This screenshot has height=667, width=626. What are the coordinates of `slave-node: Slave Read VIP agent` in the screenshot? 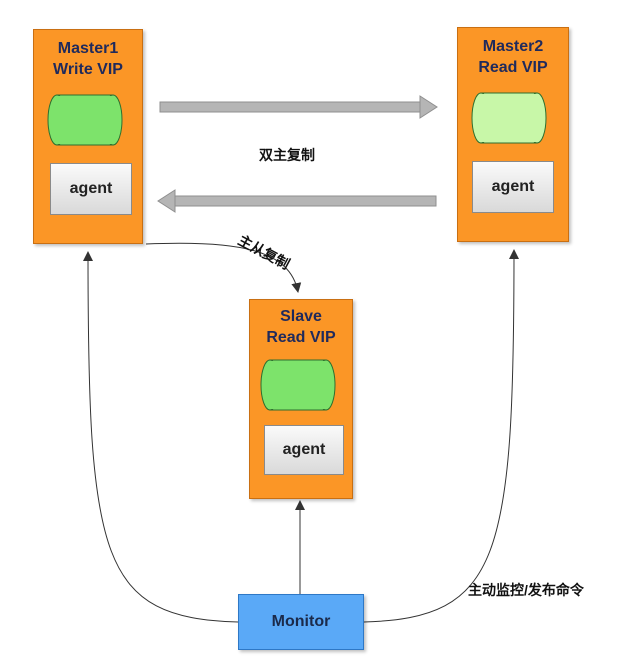 It's located at (301, 399).